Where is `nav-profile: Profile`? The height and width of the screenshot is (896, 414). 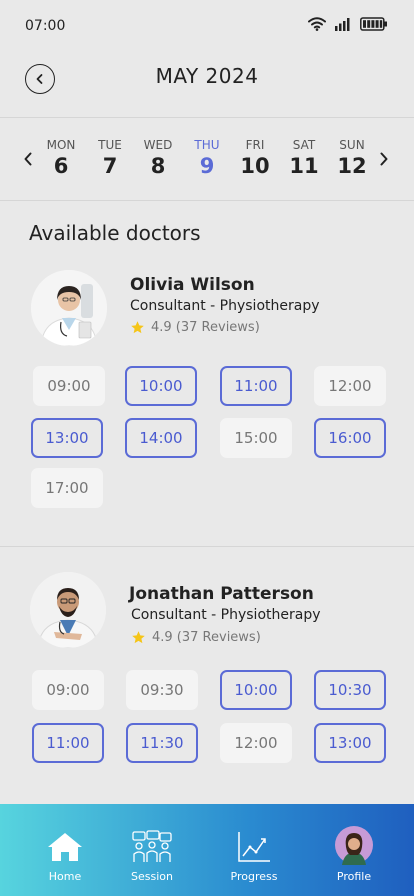 nav-profile: Profile is located at coordinates (354, 853).